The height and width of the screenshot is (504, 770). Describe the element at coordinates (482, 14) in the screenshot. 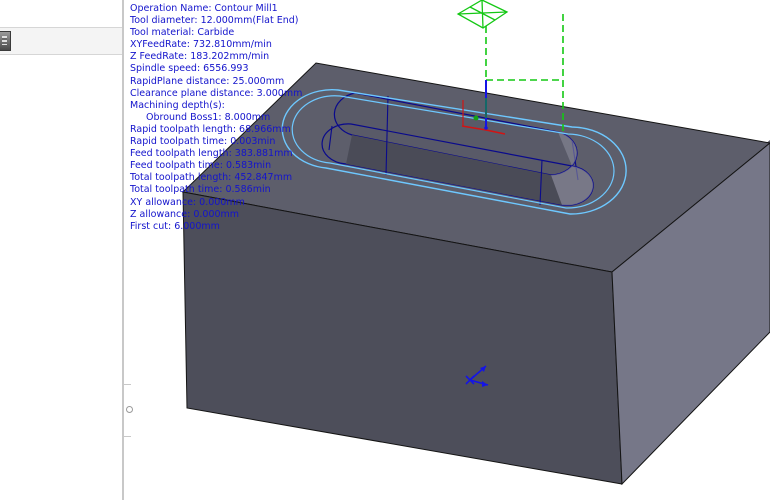

I see `tool-position-icon` at that location.